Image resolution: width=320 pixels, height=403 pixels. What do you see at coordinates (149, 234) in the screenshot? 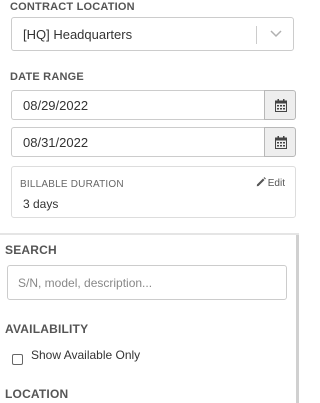
I see `section-divider` at bounding box center [149, 234].